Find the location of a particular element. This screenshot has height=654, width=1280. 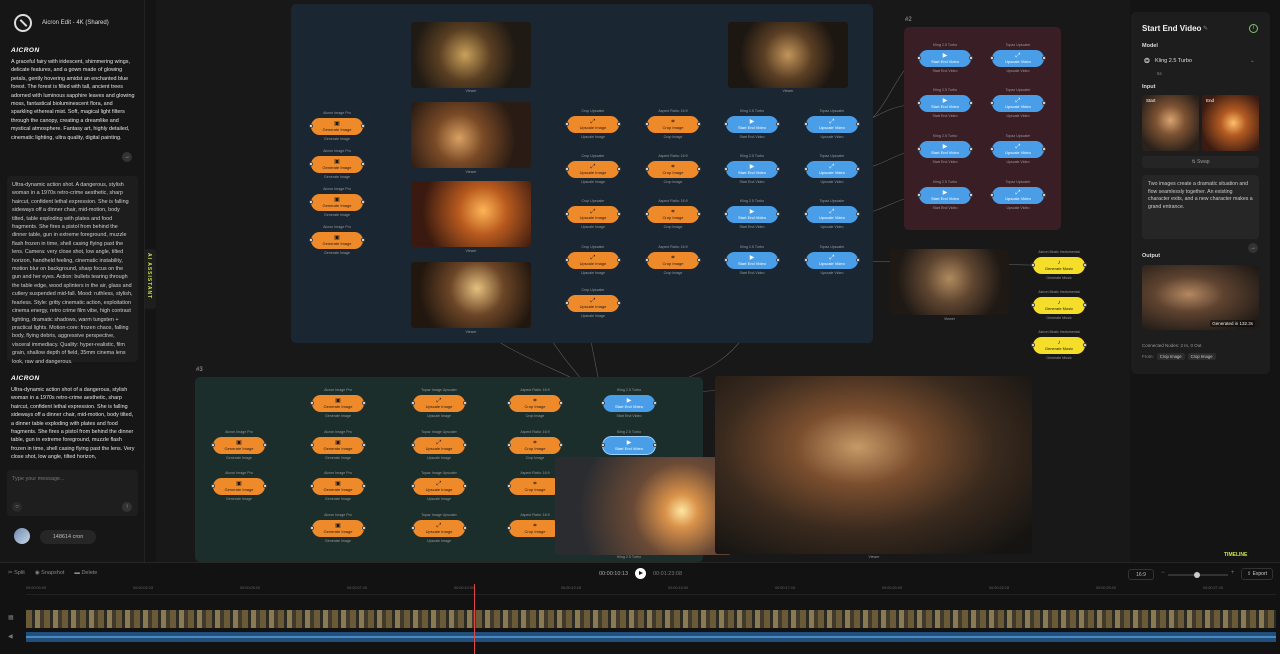

timeline-toggle: TIMELINE is located at coordinates (1235, 555).